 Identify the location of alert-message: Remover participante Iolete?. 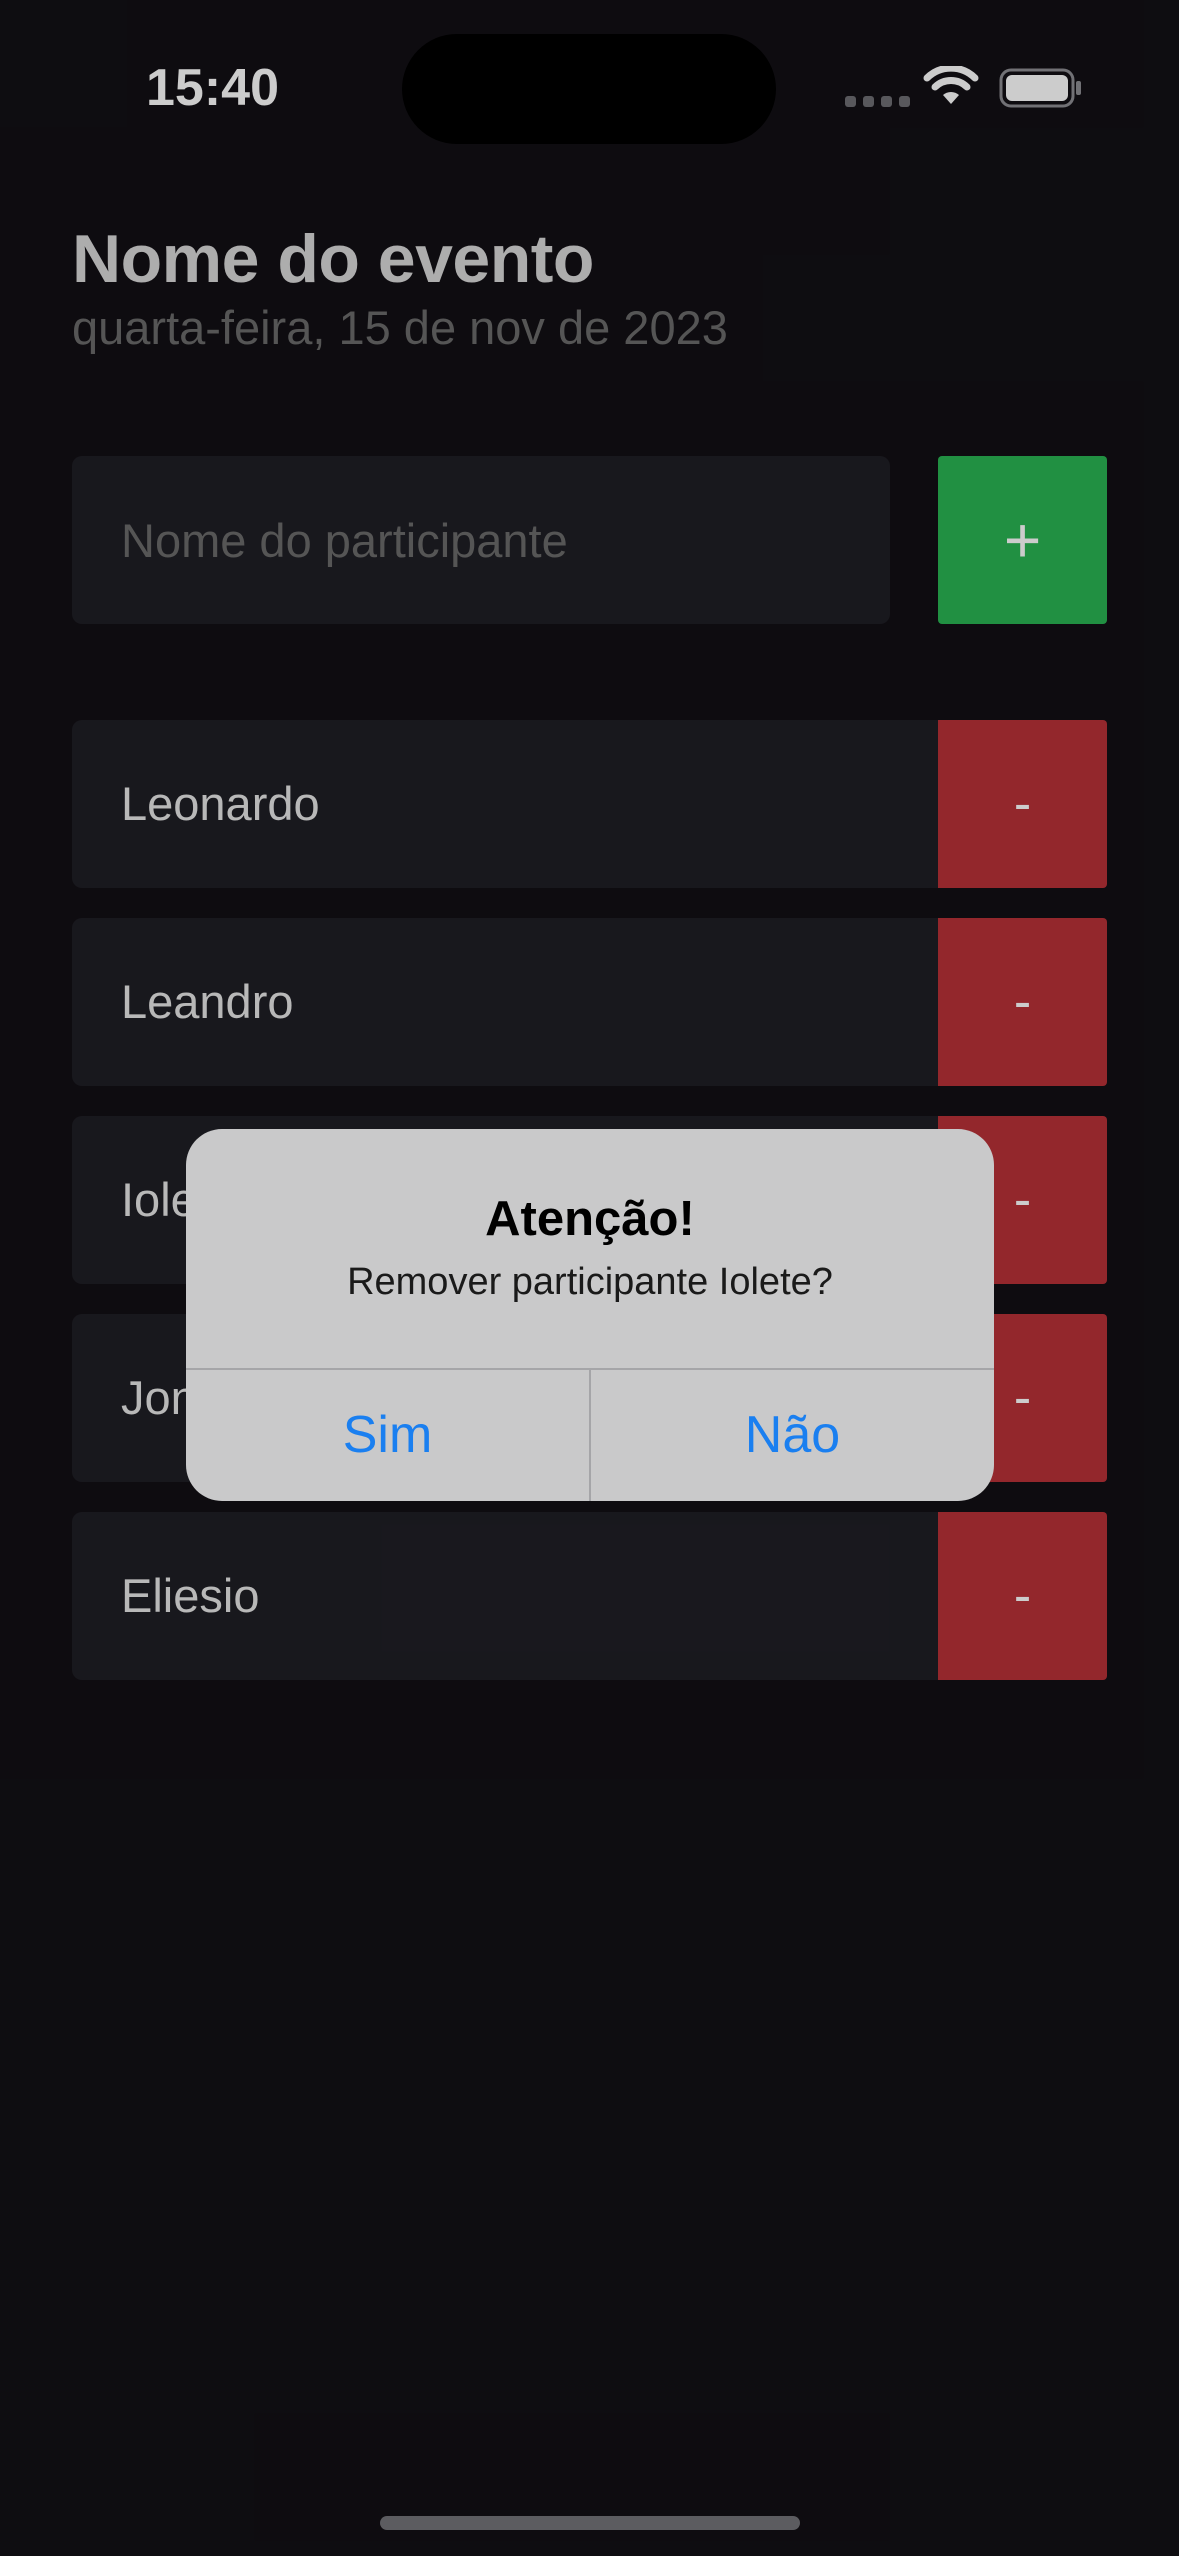
(590, 1282).